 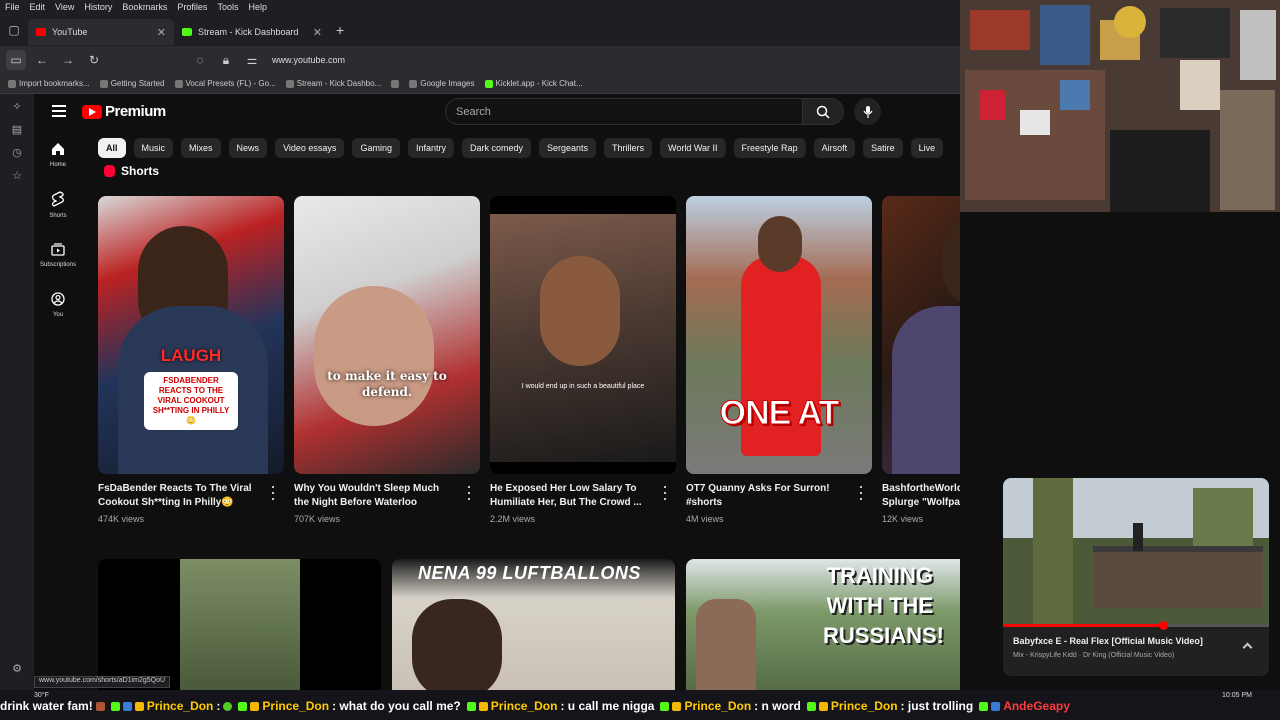 What do you see at coordinates (17, 175) in the screenshot?
I see `favorites-icon: ☆` at bounding box center [17, 175].